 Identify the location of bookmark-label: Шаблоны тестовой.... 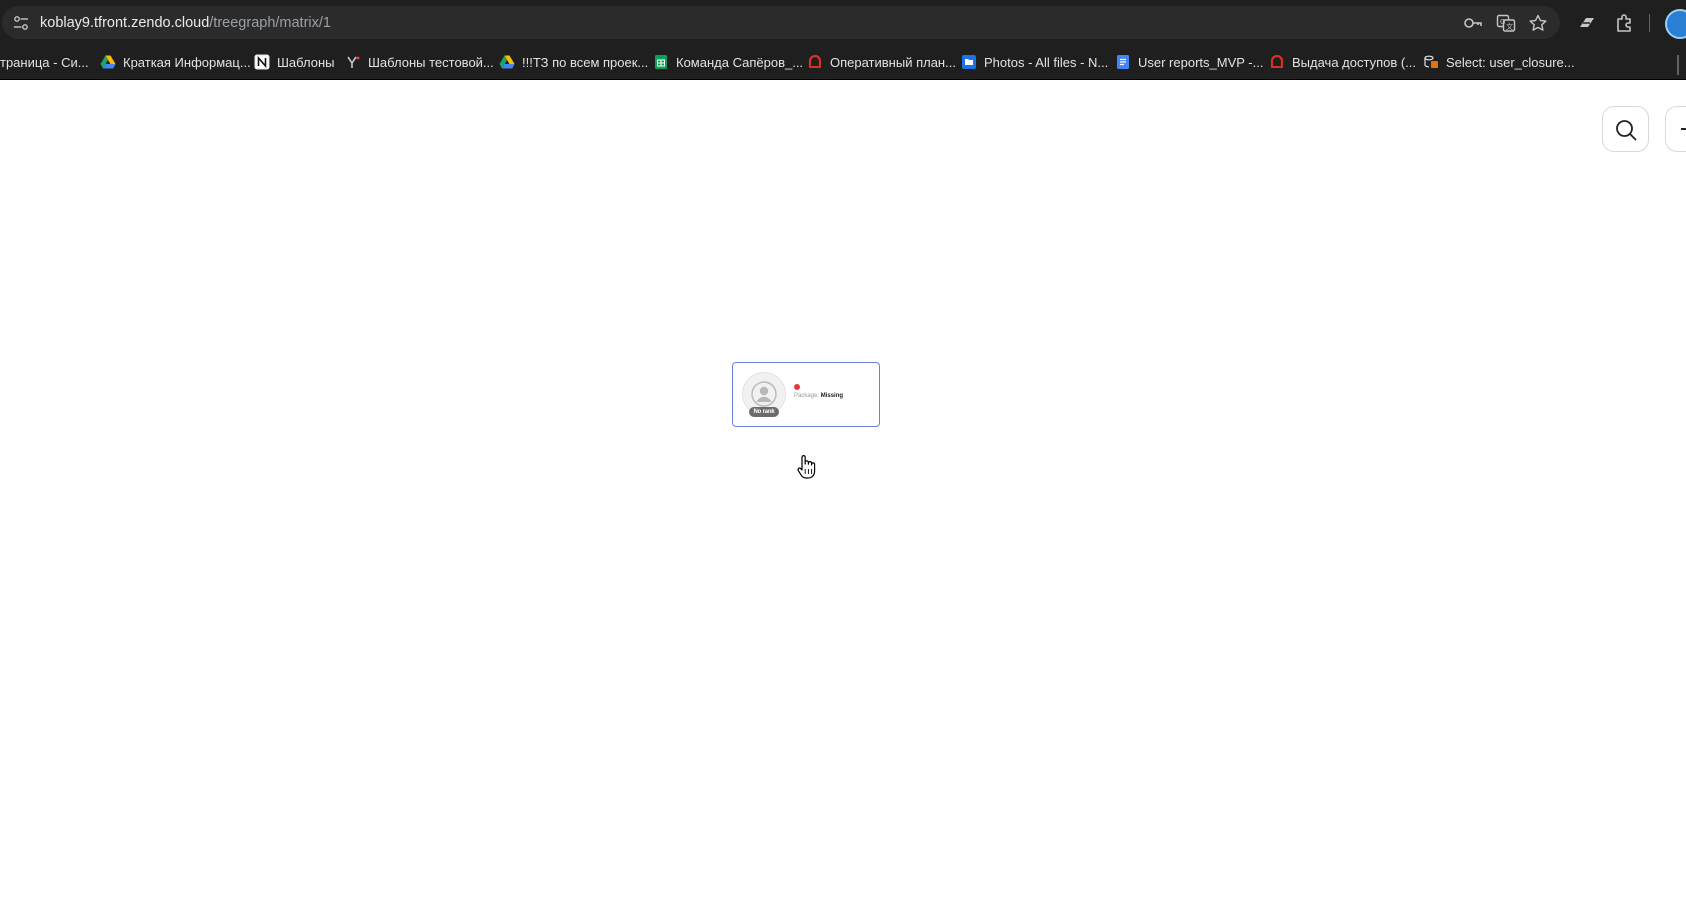
(431, 62).